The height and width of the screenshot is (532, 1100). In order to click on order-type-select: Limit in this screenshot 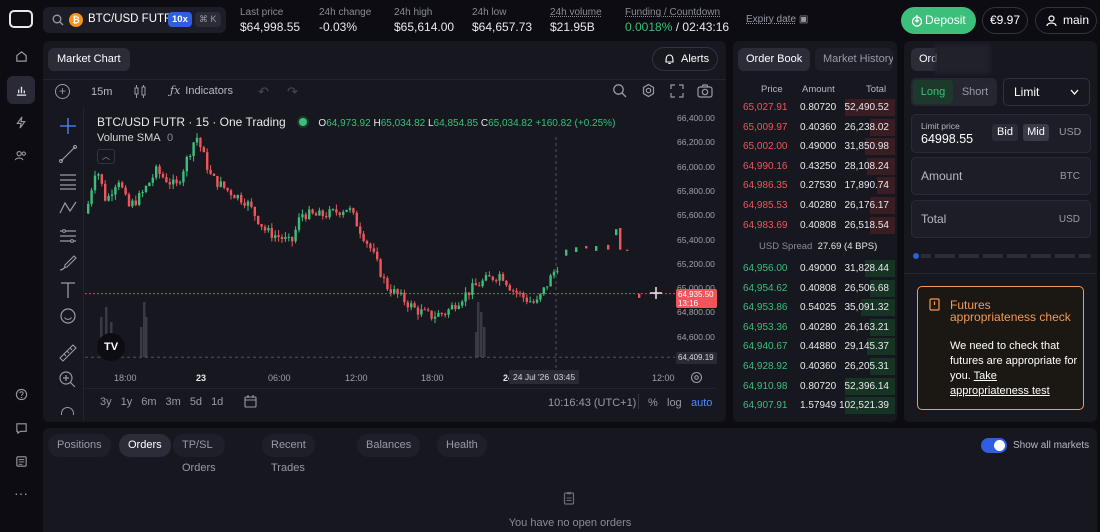, I will do `click(1046, 92)`.